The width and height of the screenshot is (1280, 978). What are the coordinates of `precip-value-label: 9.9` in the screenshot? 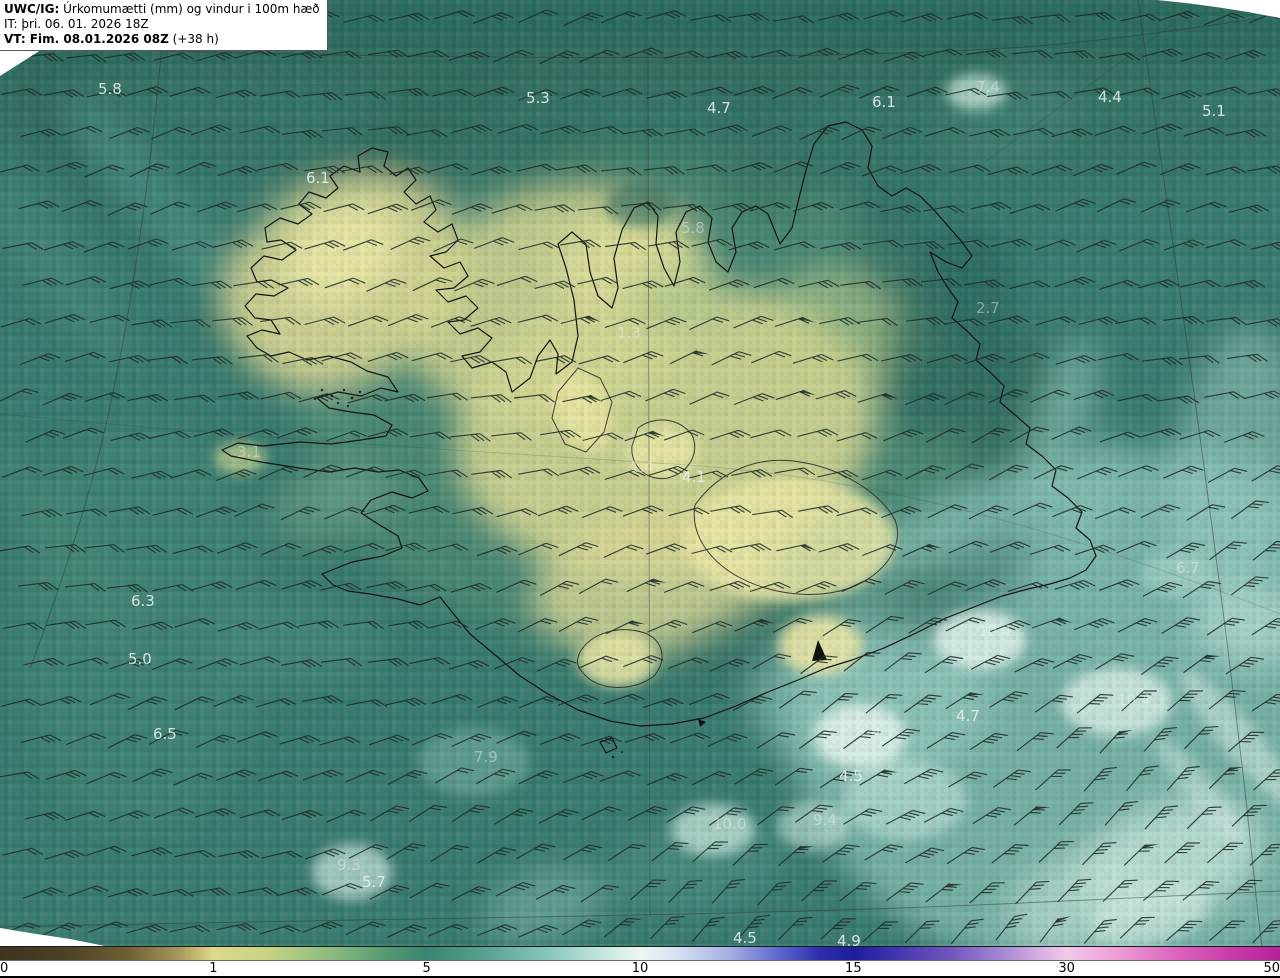 It's located at (868, 731).